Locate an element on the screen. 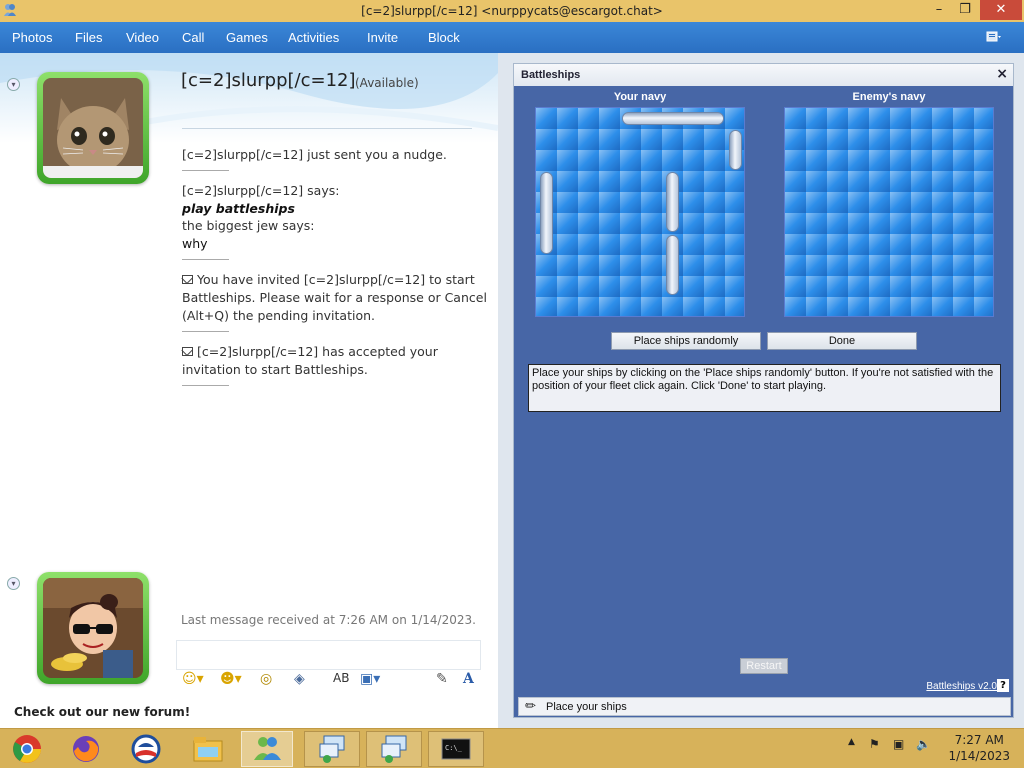 Image resolution: width=1024 pixels, height=768 pixels. version-link: Battleships v2.0 is located at coordinates (961, 686).